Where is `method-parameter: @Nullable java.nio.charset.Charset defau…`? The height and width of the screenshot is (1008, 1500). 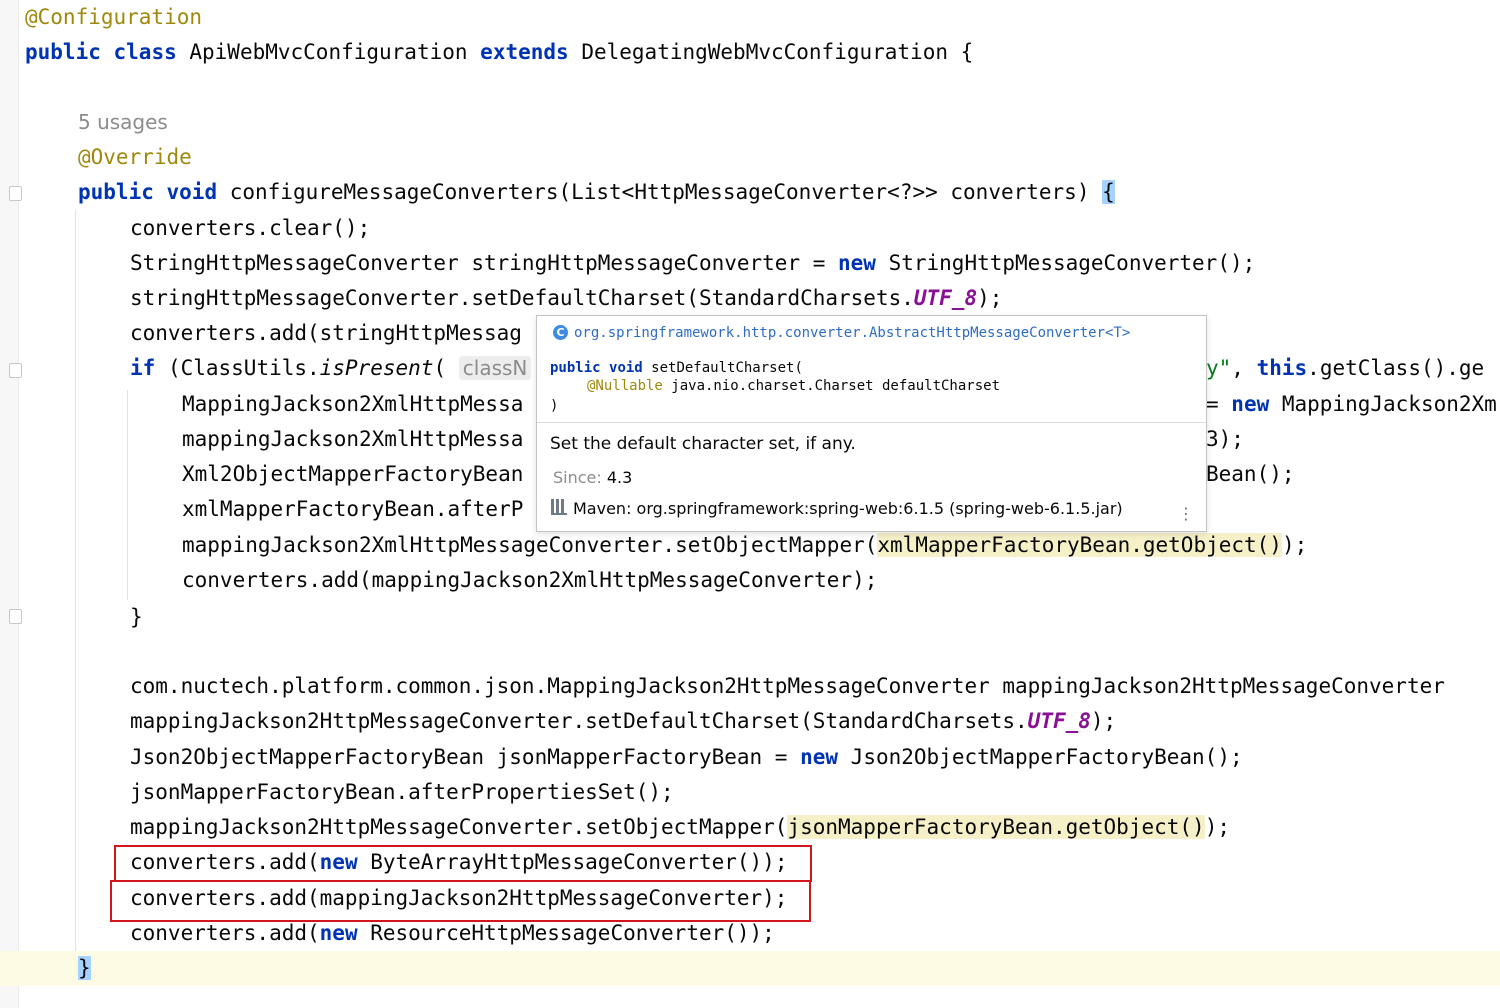
method-parameter: @Nullable java.nio.charset.Charset defau… is located at coordinates (794, 386).